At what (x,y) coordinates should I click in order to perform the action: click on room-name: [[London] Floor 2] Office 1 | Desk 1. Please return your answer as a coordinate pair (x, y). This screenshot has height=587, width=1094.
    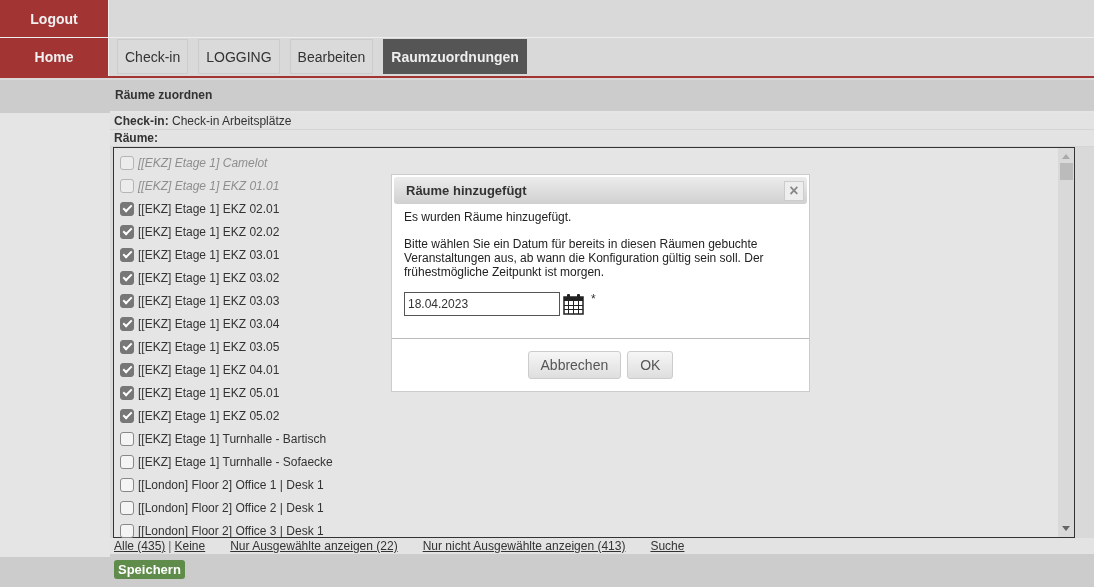
    Looking at the image, I should click on (231, 484).